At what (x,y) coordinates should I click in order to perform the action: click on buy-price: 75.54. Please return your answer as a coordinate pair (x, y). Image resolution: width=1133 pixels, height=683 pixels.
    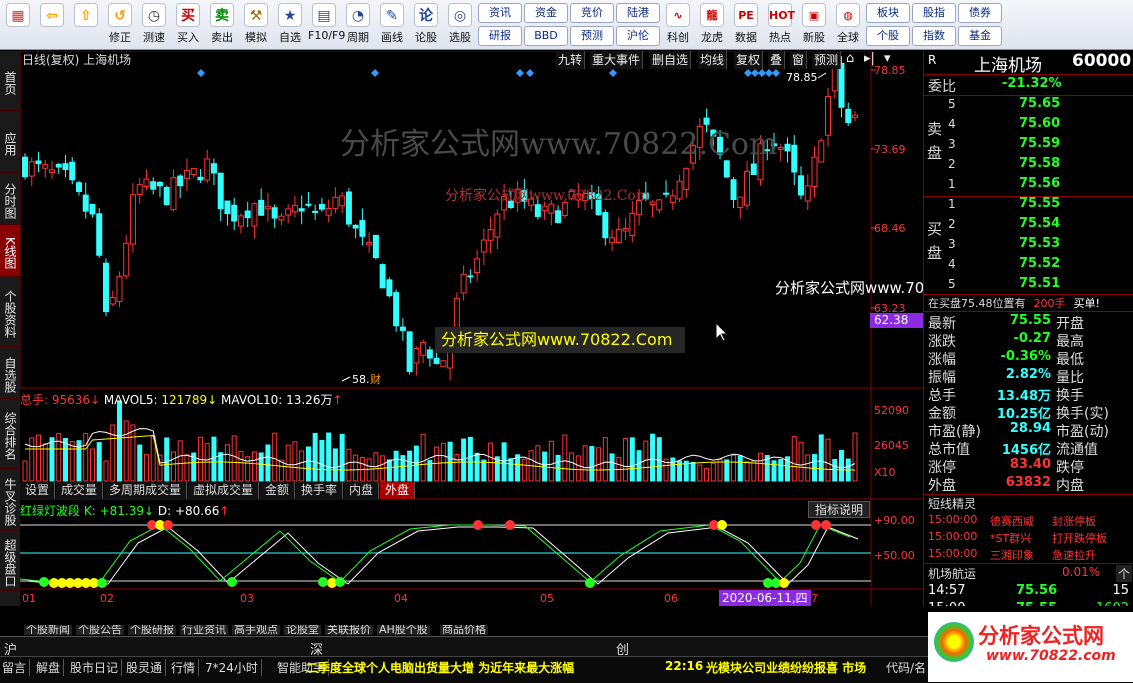
    Looking at the image, I should click on (1039, 223).